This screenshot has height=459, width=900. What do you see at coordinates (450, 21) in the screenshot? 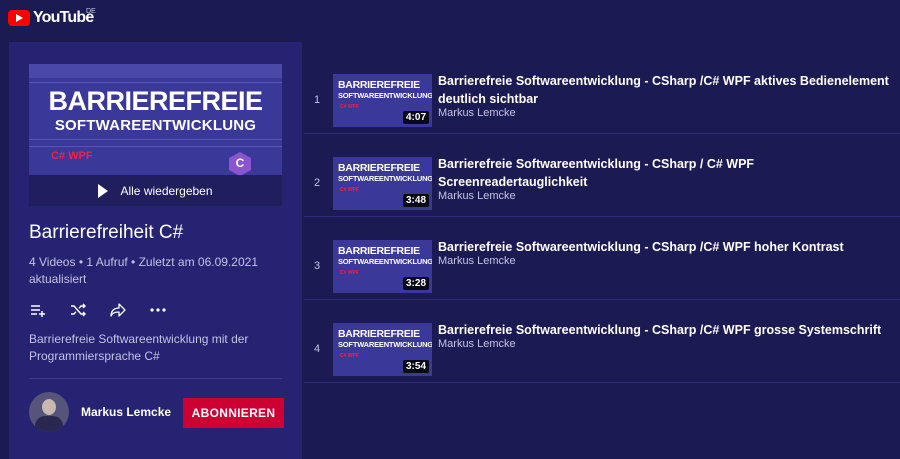
I see `top-bar: YouTube DE` at bounding box center [450, 21].